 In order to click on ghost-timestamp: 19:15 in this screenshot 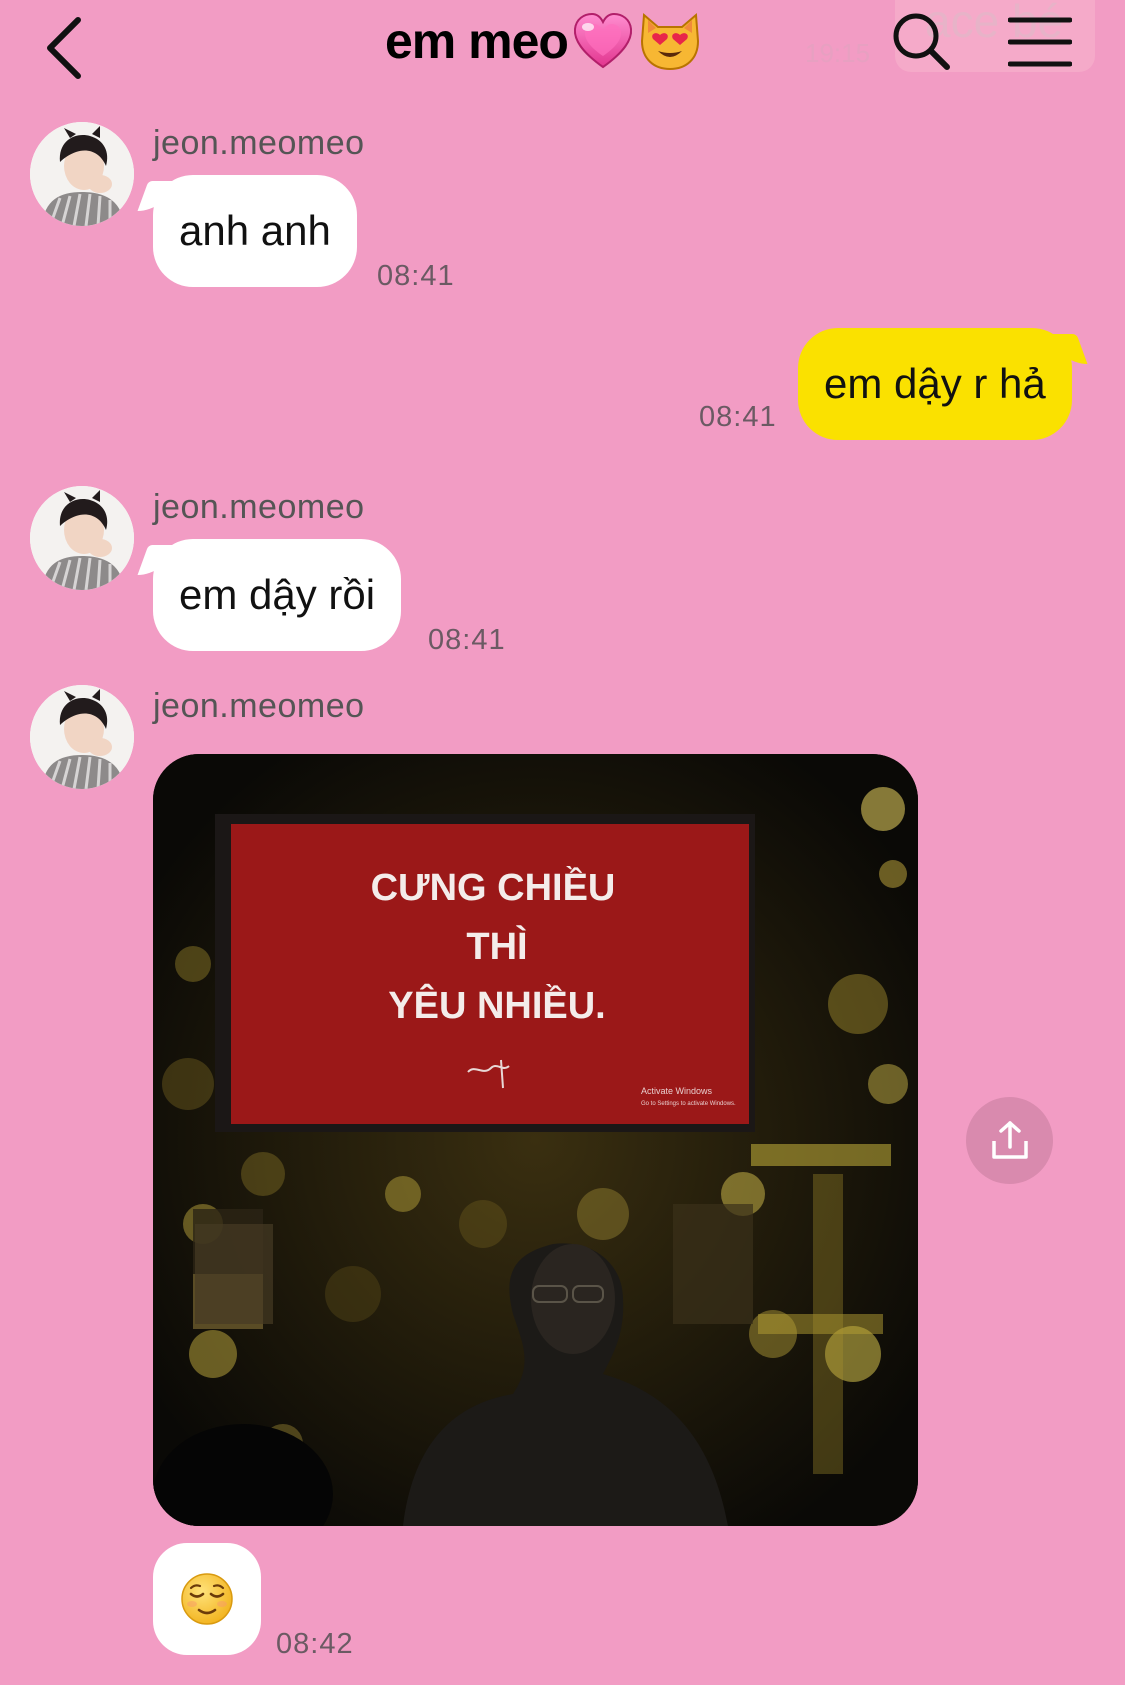, I will do `click(838, 53)`.